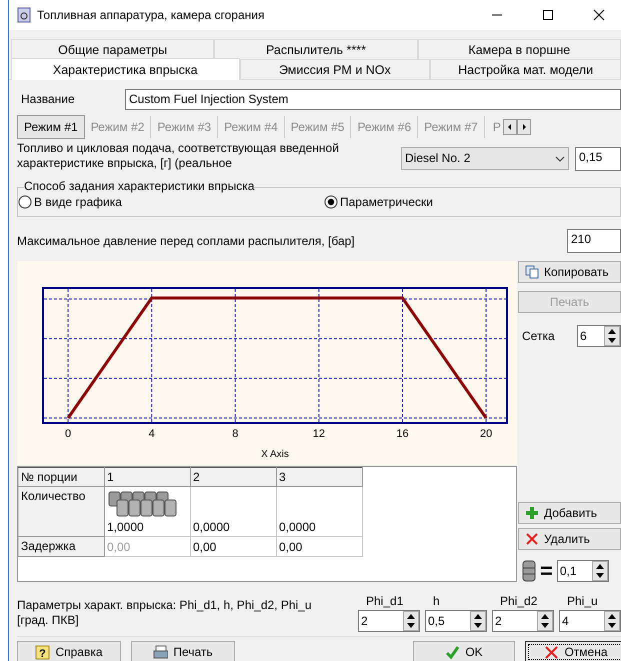  Describe the element at coordinates (378, 202) in the screenshot. I see `radio-option: Параметрически` at that location.